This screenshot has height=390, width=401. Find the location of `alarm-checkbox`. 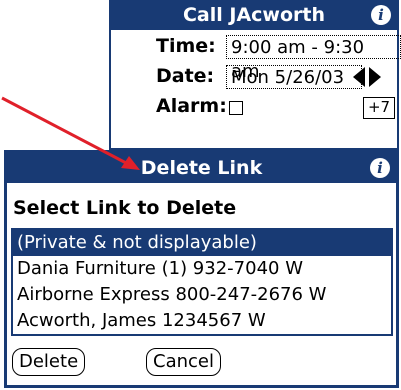

alarm-checkbox is located at coordinates (236, 108).